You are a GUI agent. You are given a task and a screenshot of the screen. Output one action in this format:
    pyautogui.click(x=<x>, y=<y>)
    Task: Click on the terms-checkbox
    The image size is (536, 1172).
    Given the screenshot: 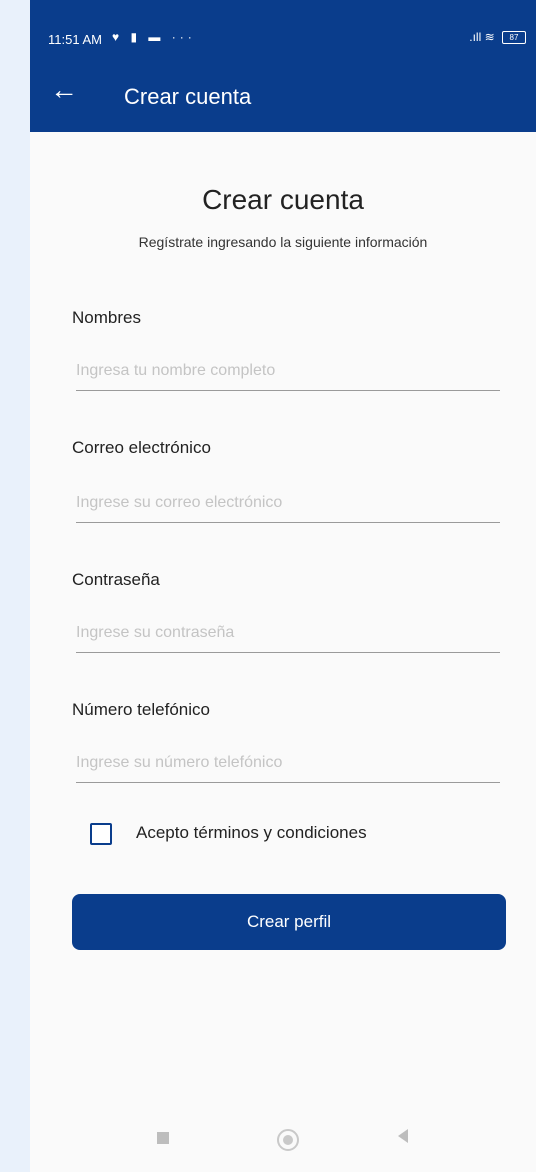 What is the action you would take?
    pyautogui.click(x=101, y=834)
    